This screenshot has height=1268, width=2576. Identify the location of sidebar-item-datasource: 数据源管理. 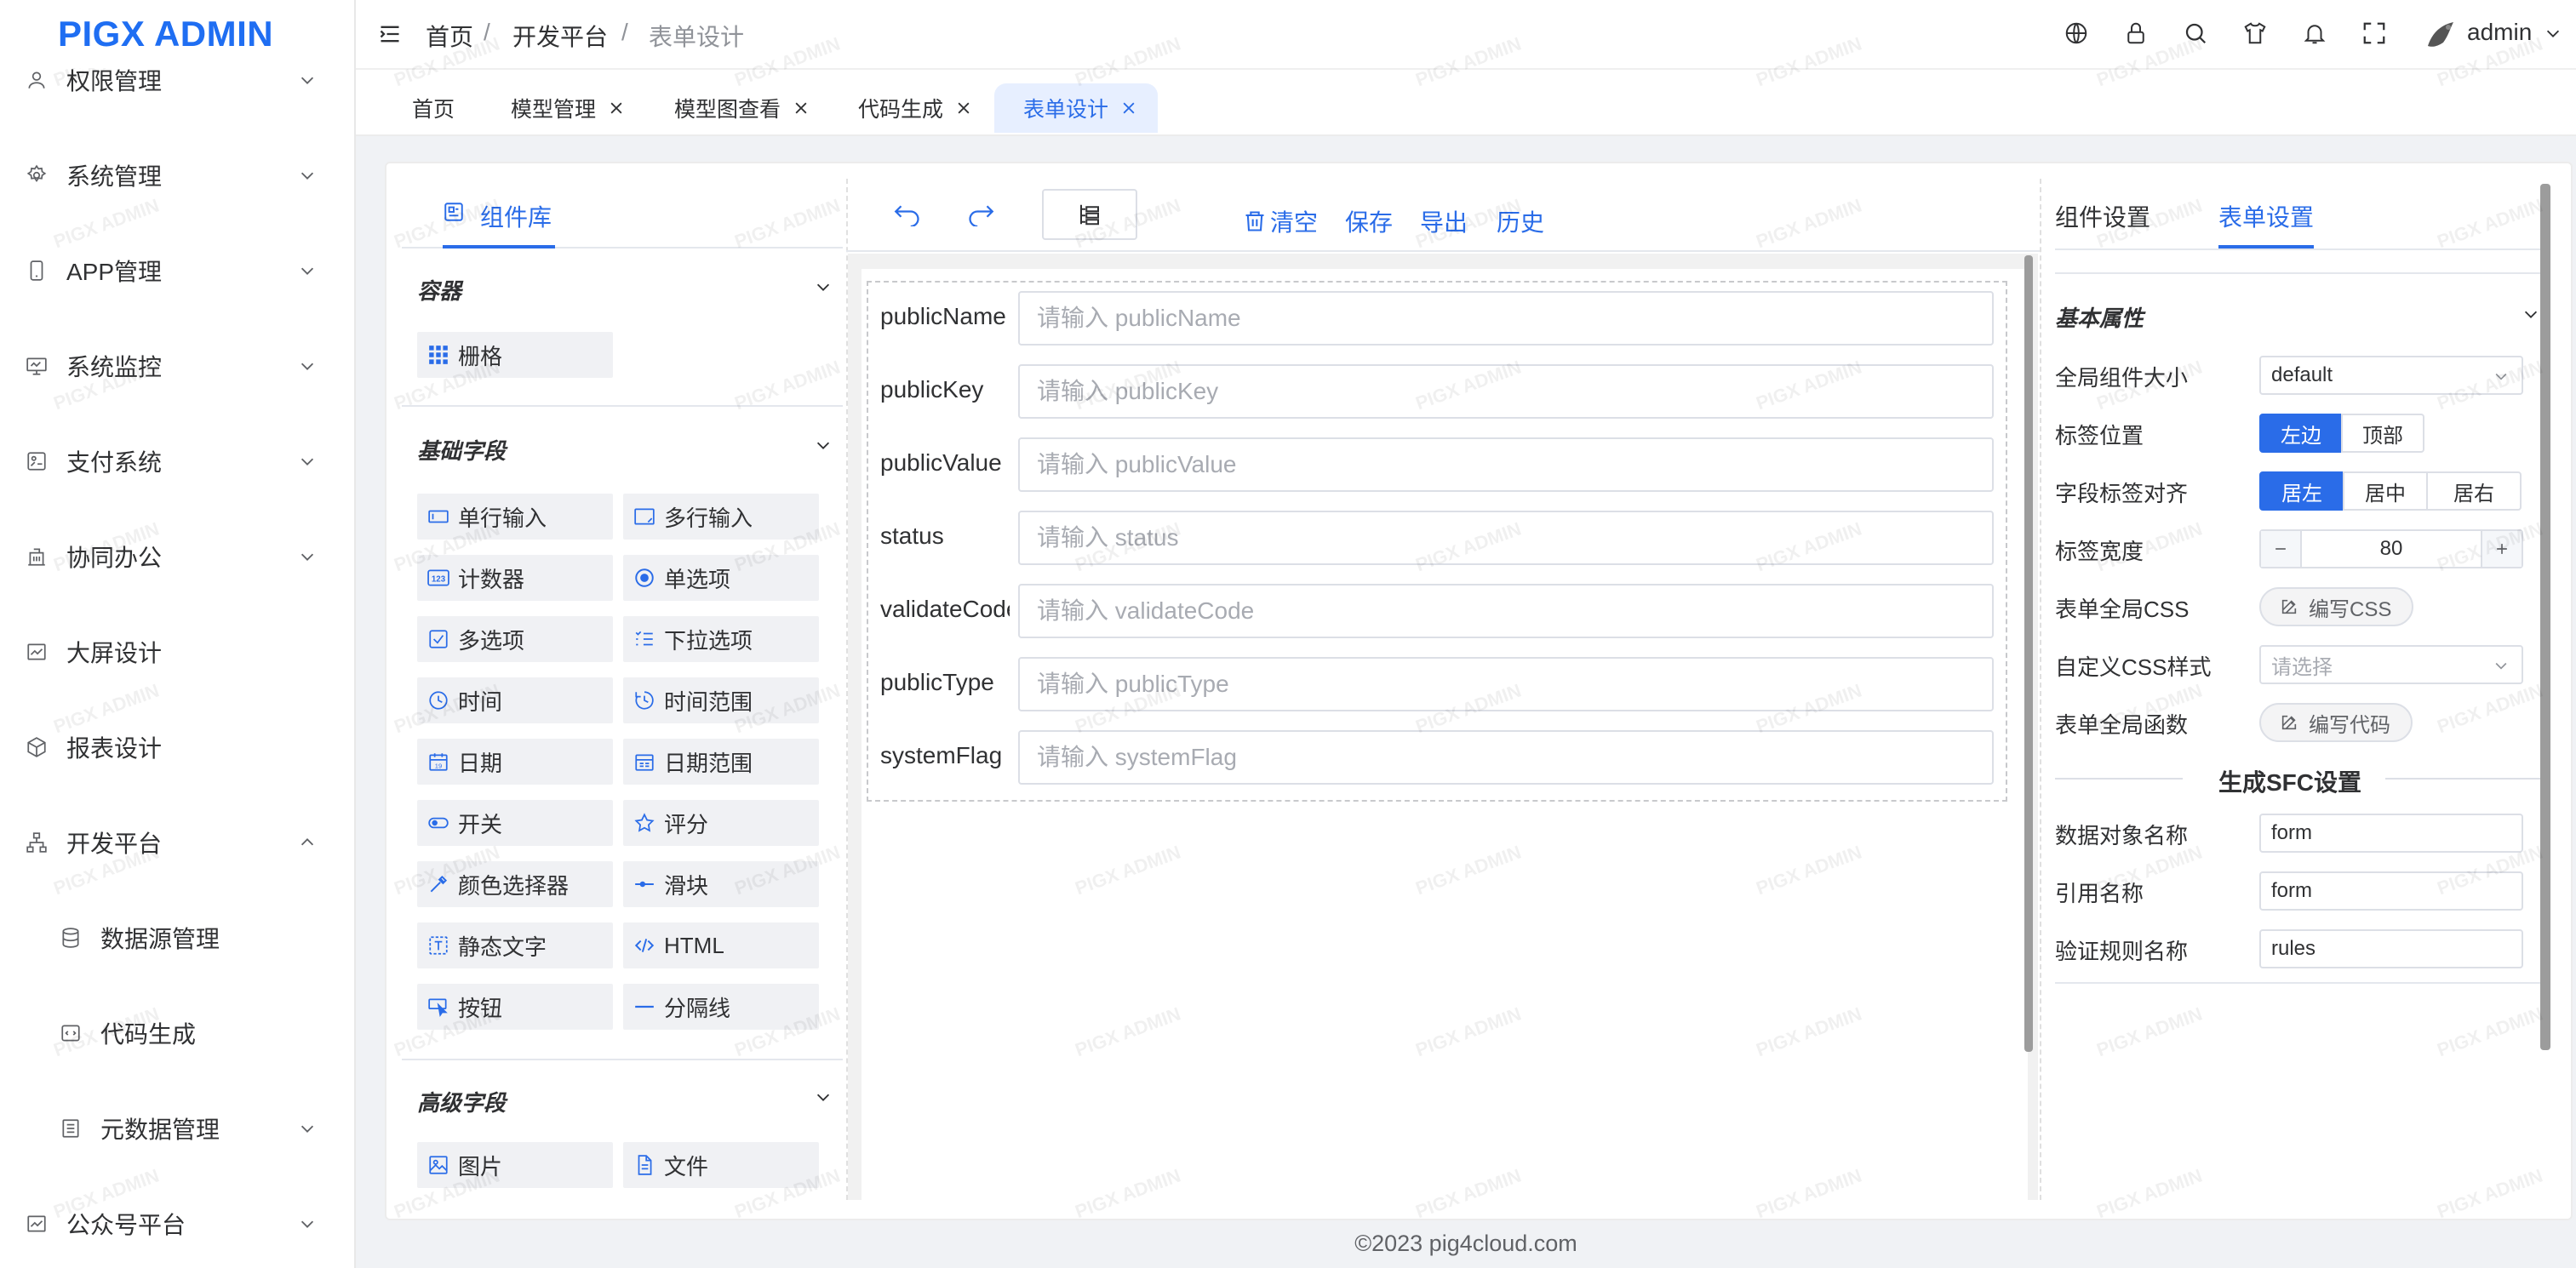
(177, 938).